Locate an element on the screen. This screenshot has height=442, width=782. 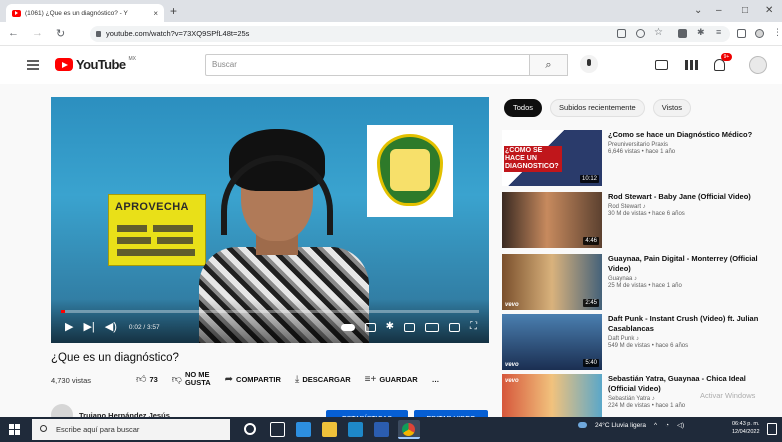
weather-icon is located at coordinates (582, 425).